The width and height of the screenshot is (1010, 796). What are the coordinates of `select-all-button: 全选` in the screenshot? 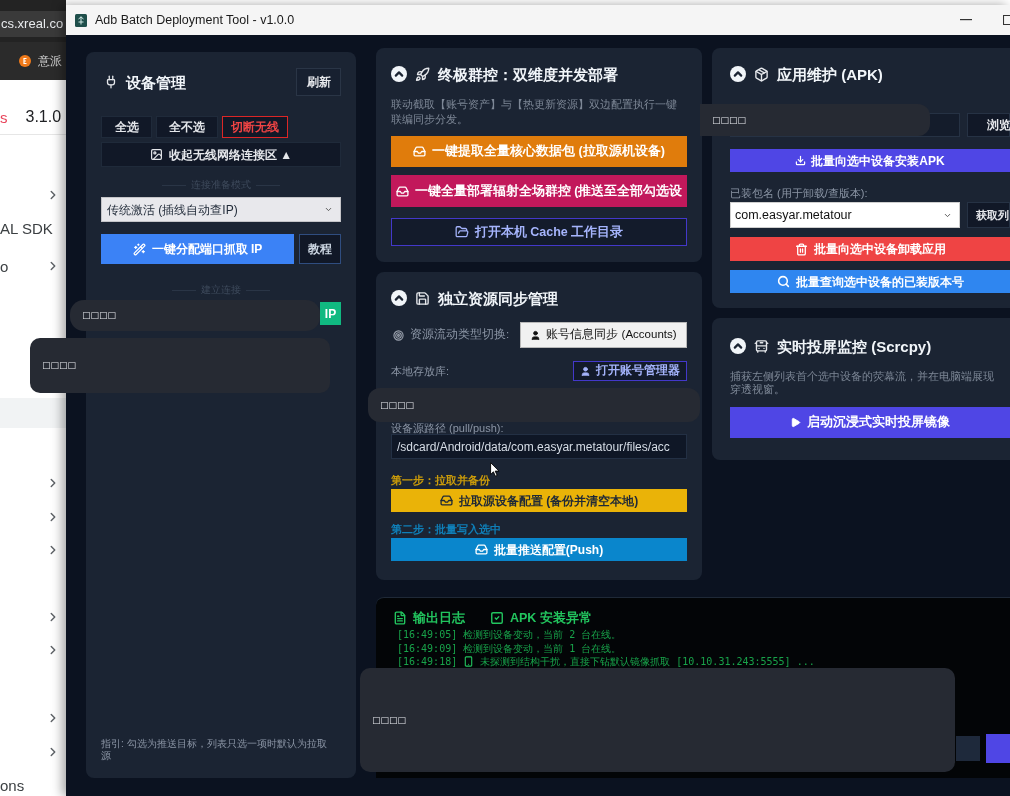 It's located at (126, 127).